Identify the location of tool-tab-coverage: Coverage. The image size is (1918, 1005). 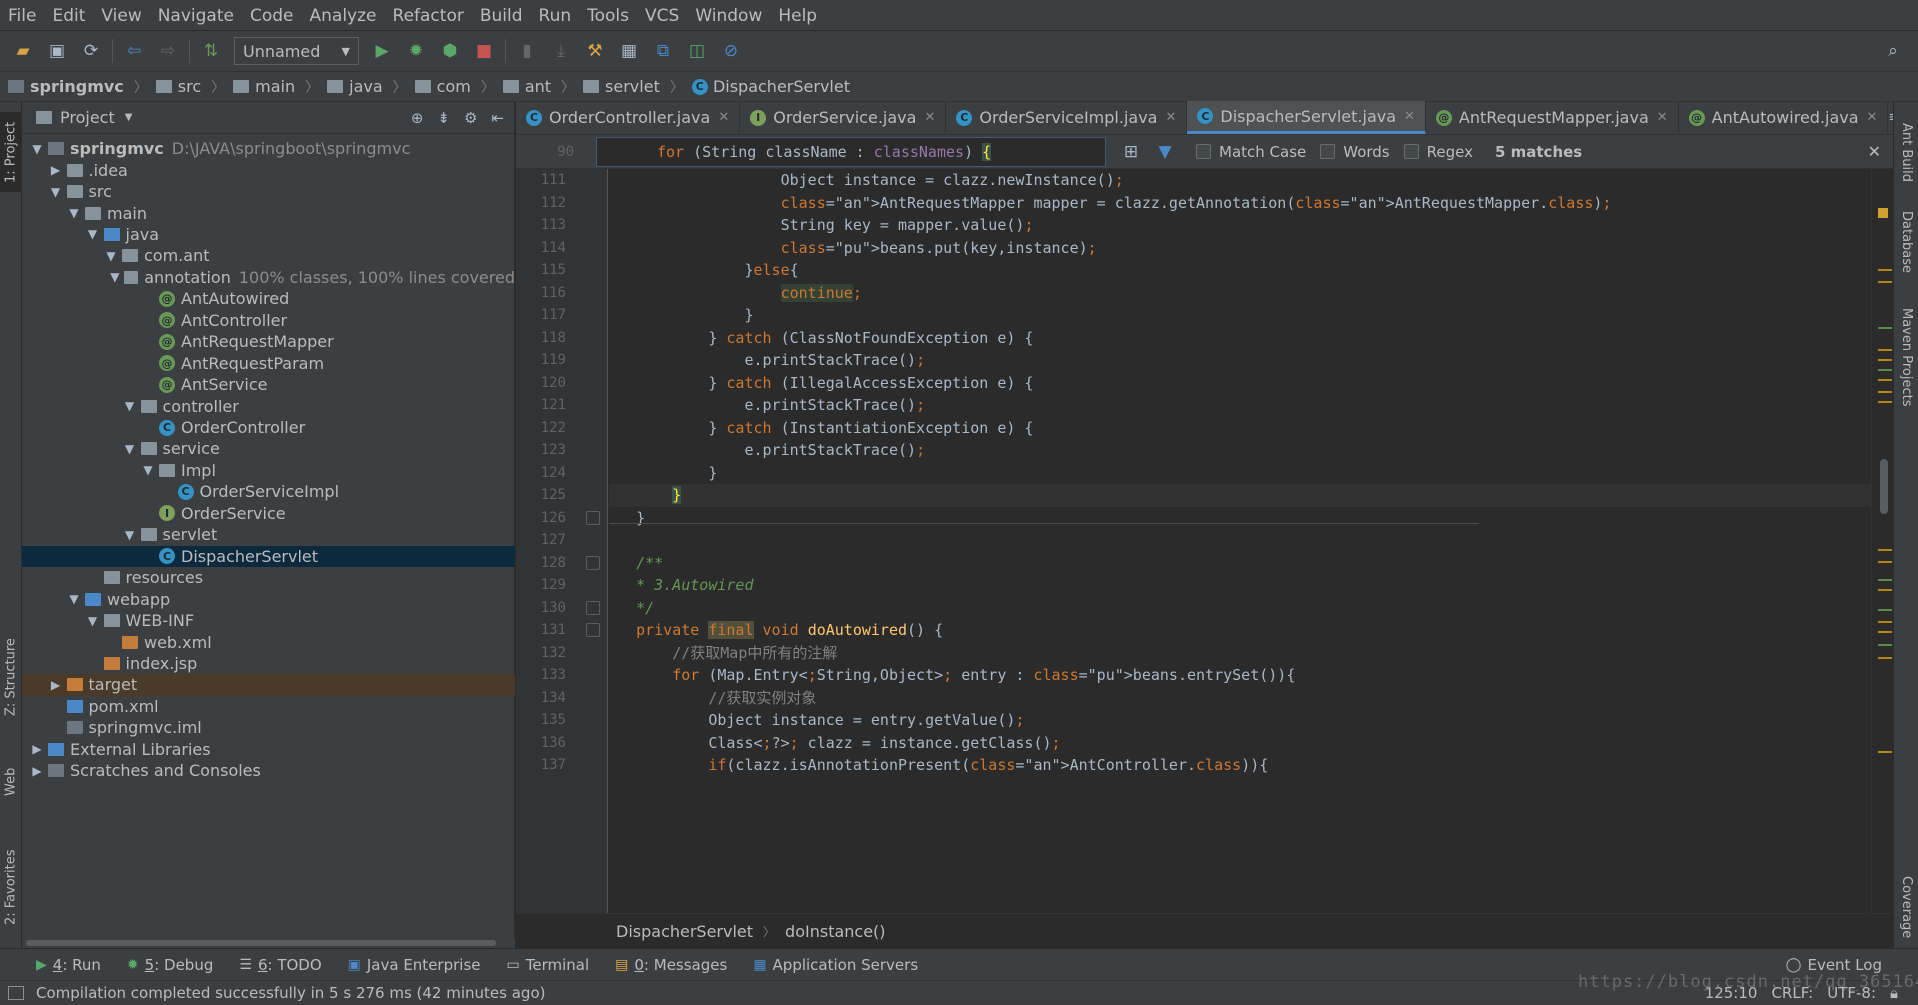
(1906, 907).